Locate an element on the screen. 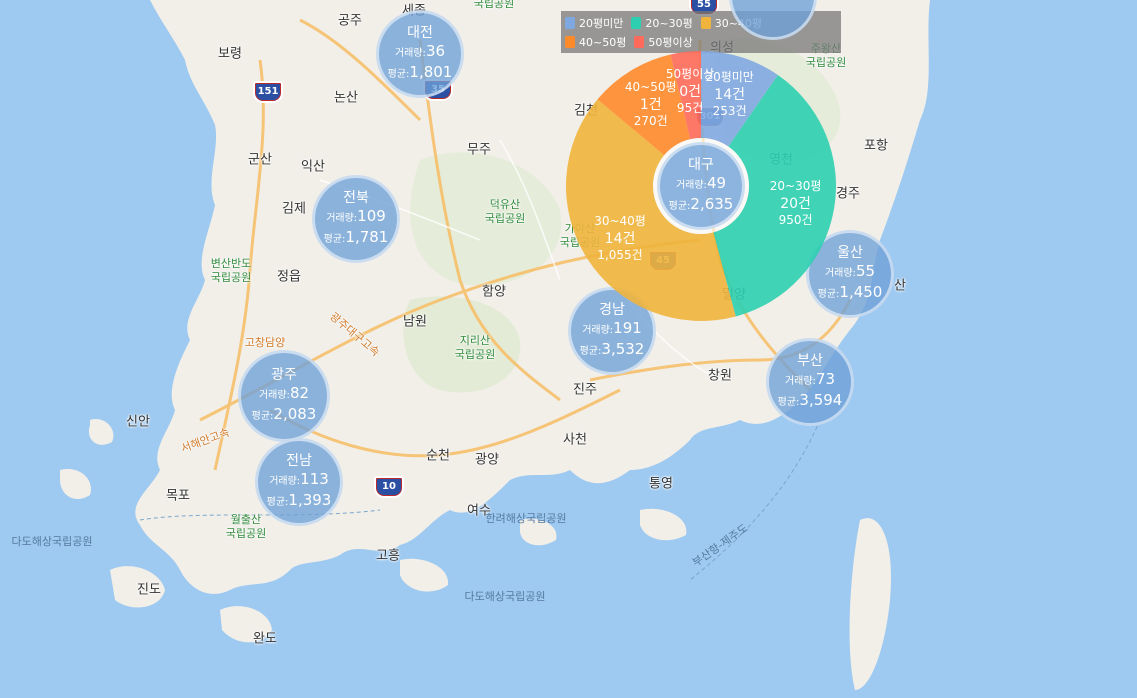 The image size is (1137, 698). road-label: 고창담양 is located at coordinates (265, 342).